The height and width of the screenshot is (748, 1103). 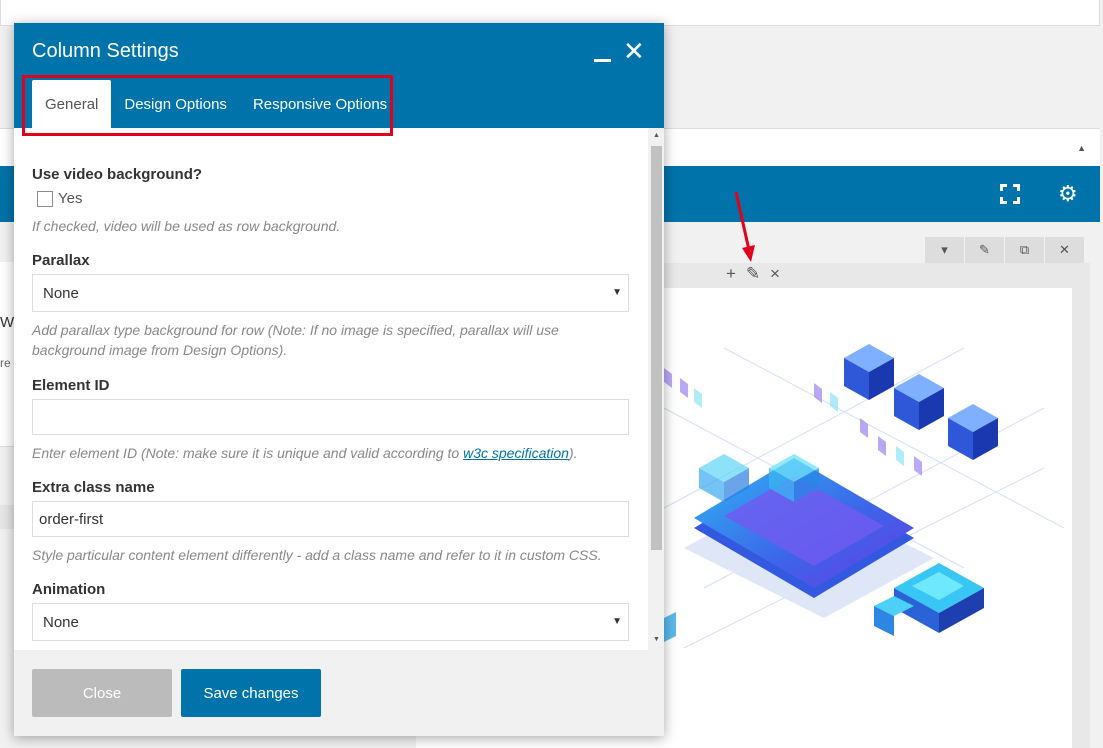 What do you see at coordinates (330, 519) in the screenshot?
I see `extra-class-input: order-first` at bounding box center [330, 519].